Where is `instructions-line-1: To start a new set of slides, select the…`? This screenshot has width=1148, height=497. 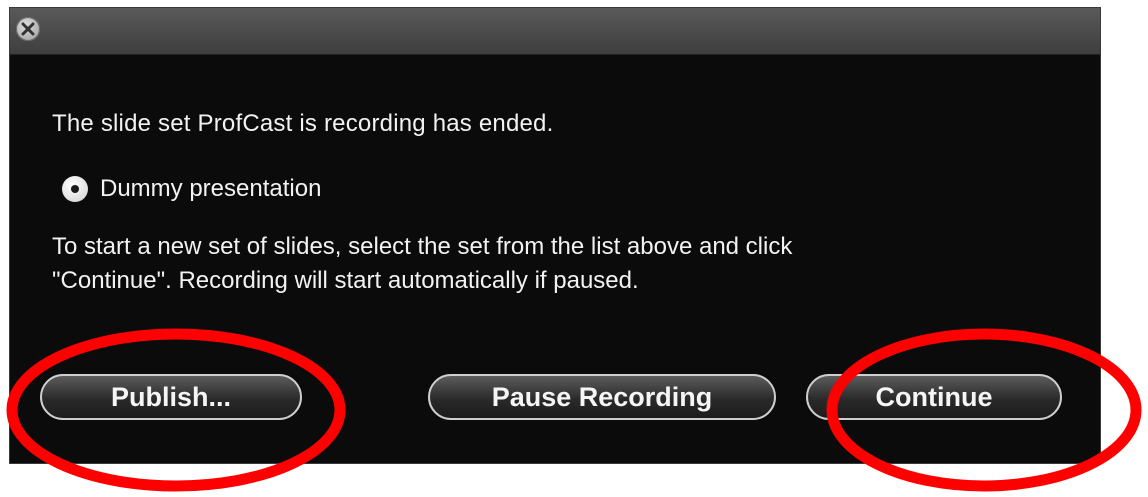 instructions-line-1: To start a new set of slides, select the… is located at coordinates (422, 246).